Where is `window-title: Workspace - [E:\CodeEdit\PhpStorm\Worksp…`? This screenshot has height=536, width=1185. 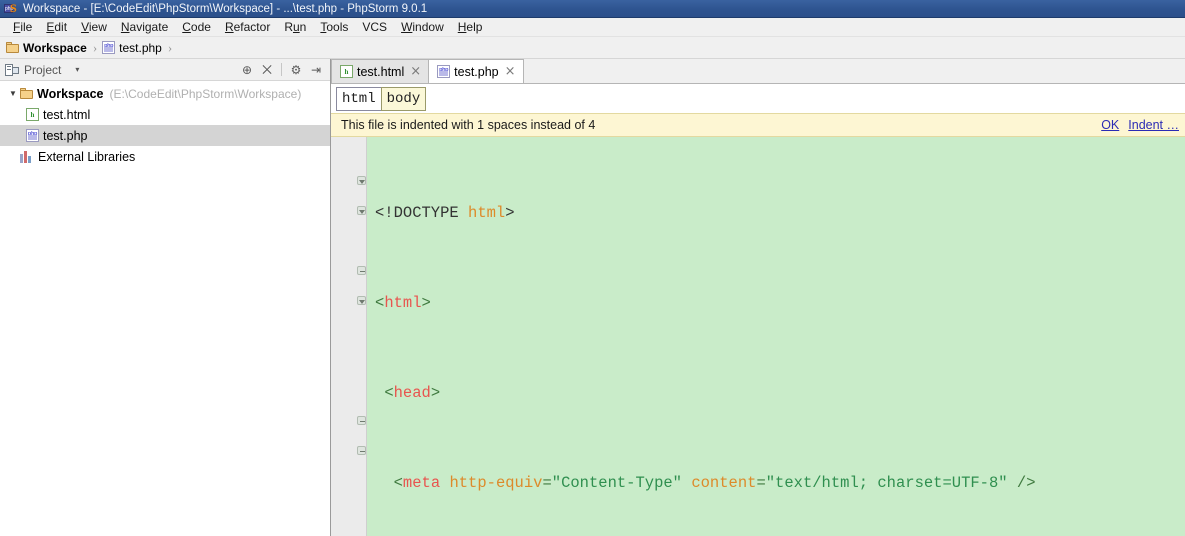 window-title: Workspace - [E:\CodeEdit\PhpStorm\Worksp… is located at coordinates (225, 8).